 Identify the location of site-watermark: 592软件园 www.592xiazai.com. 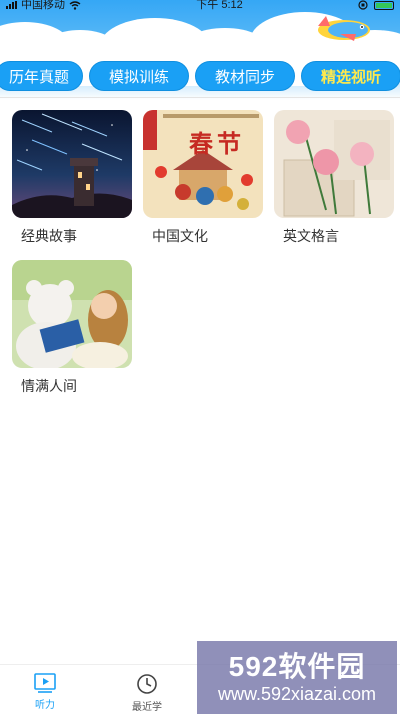
(297, 677).